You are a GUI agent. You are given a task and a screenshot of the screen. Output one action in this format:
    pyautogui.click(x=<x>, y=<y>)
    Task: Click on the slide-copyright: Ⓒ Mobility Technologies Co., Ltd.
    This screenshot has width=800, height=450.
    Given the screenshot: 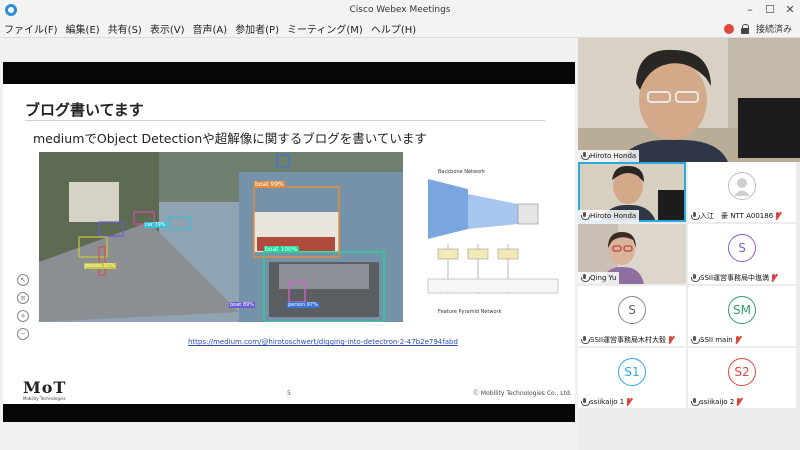 What is the action you would take?
    pyautogui.click(x=522, y=393)
    